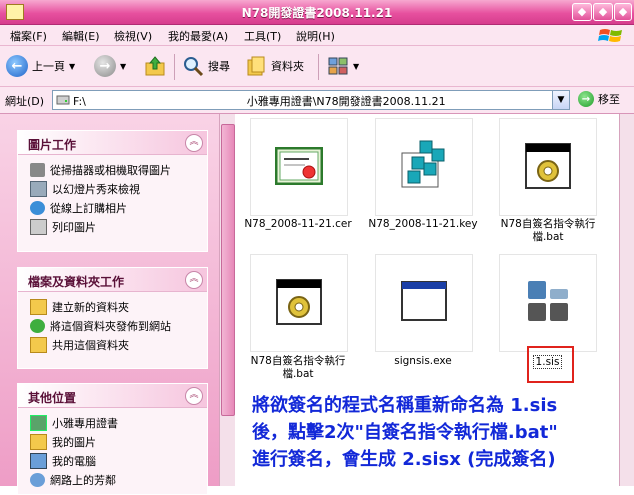  What do you see at coordinates (423, 361) in the screenshot?
I see `file-name: signsis.exe` at bounding box center [423, 361].